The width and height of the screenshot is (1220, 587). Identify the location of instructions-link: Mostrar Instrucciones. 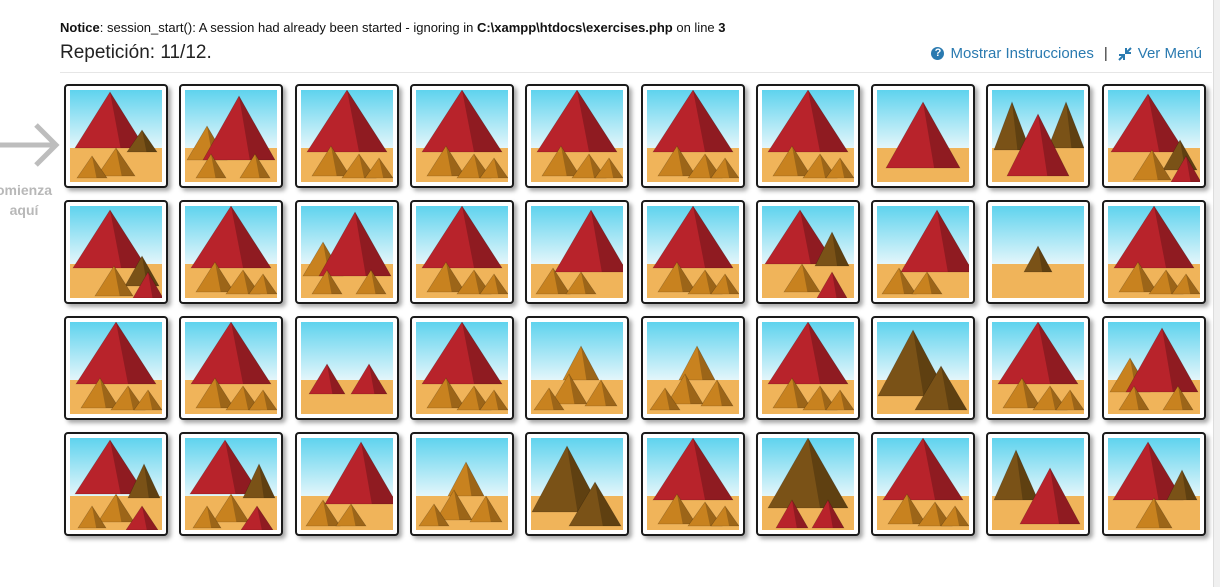
(1021, 53).